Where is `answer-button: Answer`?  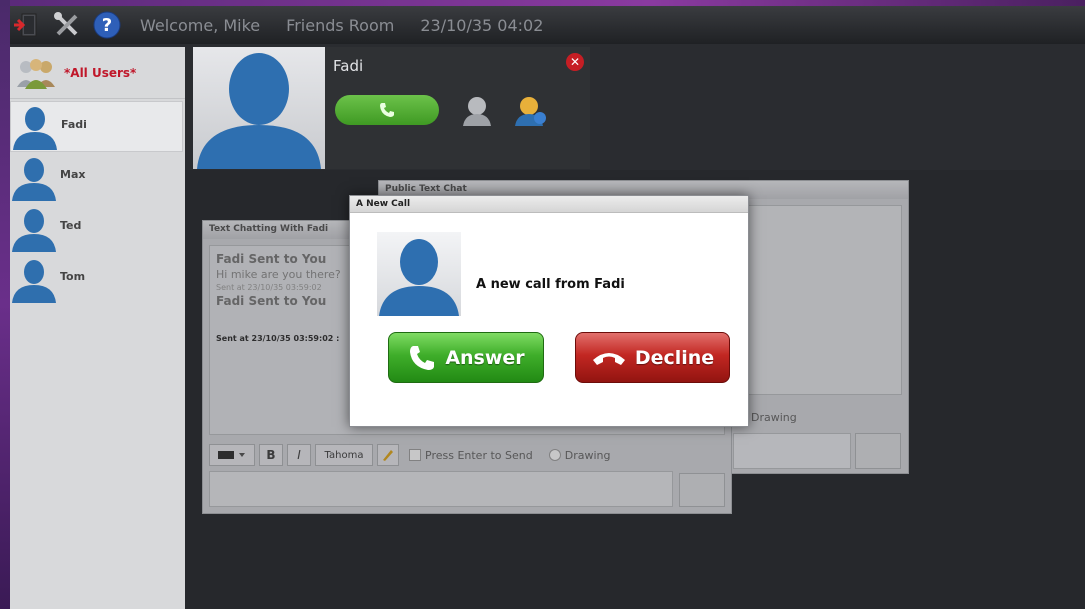
answer-button: Answer is located at coordinates (466, 357).